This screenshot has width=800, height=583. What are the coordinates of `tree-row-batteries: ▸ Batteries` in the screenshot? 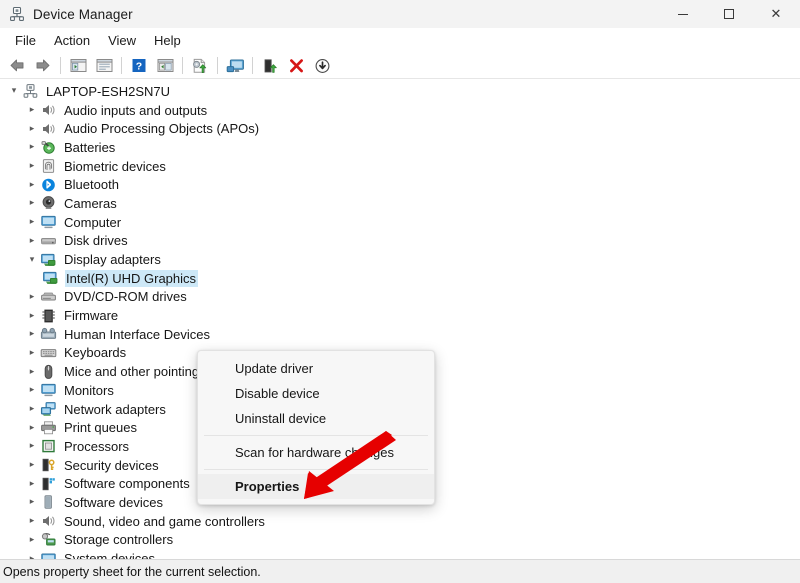 It's located at (400, 147).